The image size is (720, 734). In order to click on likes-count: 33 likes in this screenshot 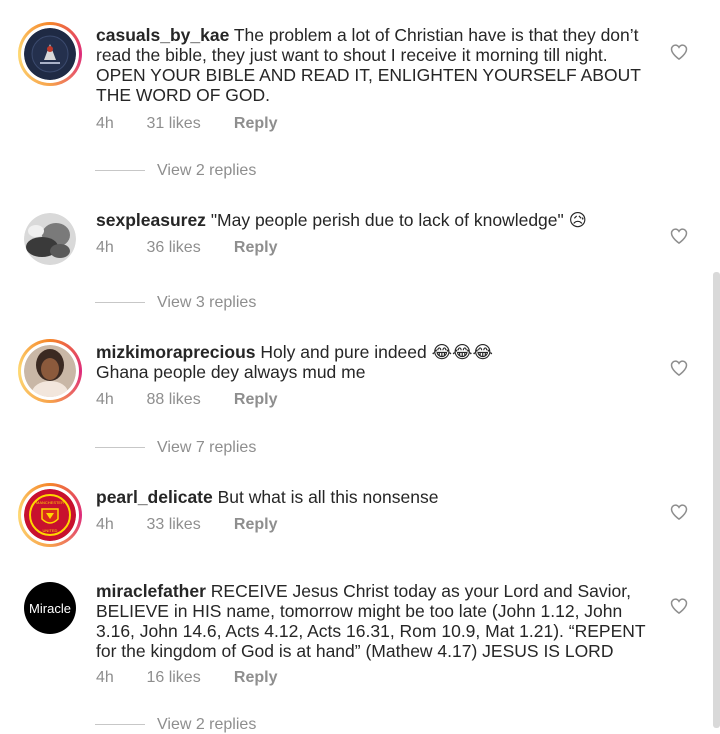, I will do `click(187, 525)`.